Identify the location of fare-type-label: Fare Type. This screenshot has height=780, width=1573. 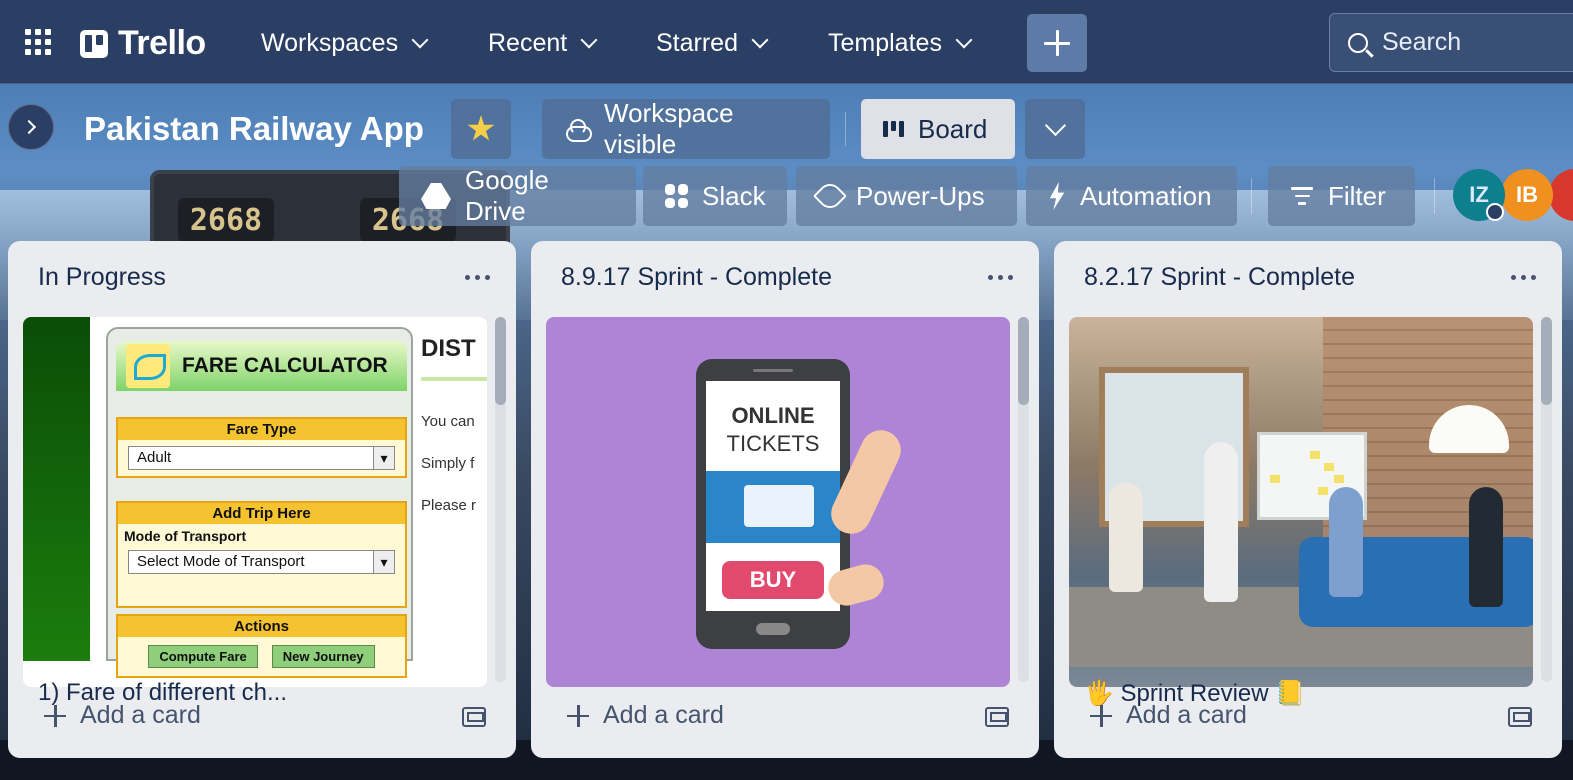
(261, 429).